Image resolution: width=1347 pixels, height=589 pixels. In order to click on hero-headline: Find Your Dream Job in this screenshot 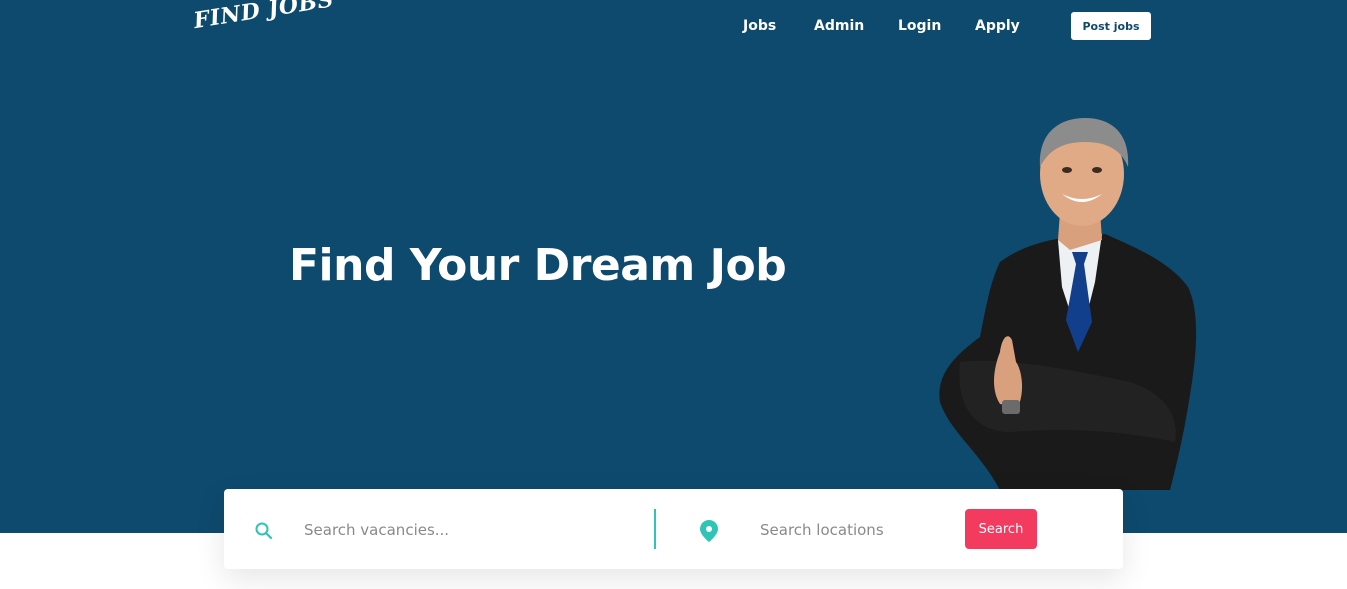, I will do `click(538, 265)`.